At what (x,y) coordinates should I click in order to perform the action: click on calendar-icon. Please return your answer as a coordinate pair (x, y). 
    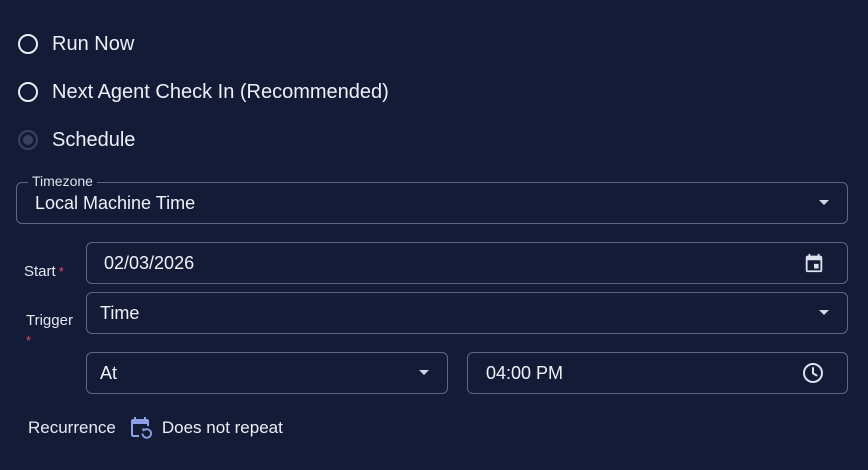
    Looking at the image, I should click on (814, 263).